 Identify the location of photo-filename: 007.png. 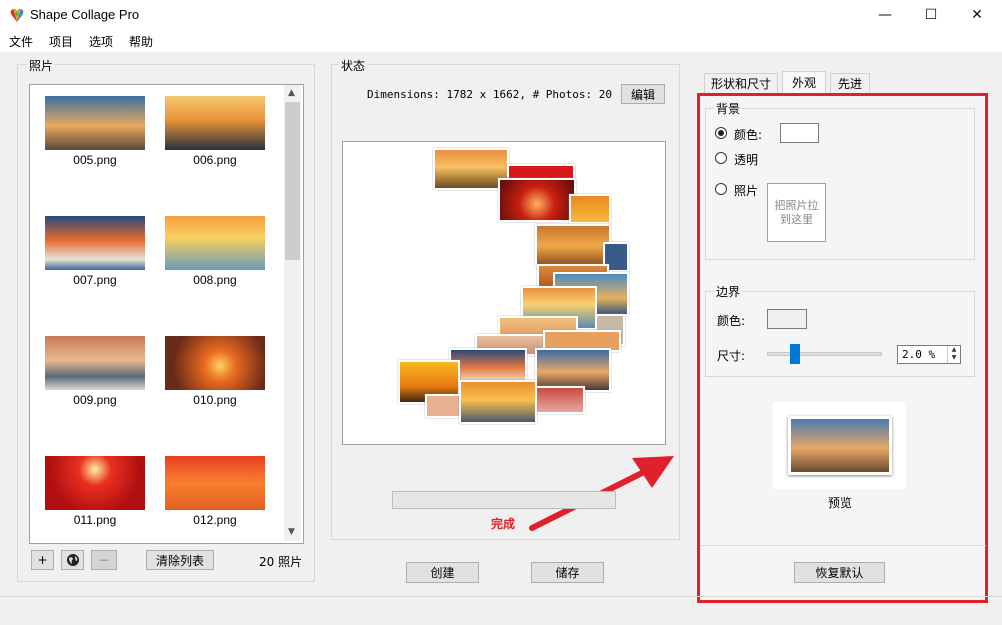
(95, 280).